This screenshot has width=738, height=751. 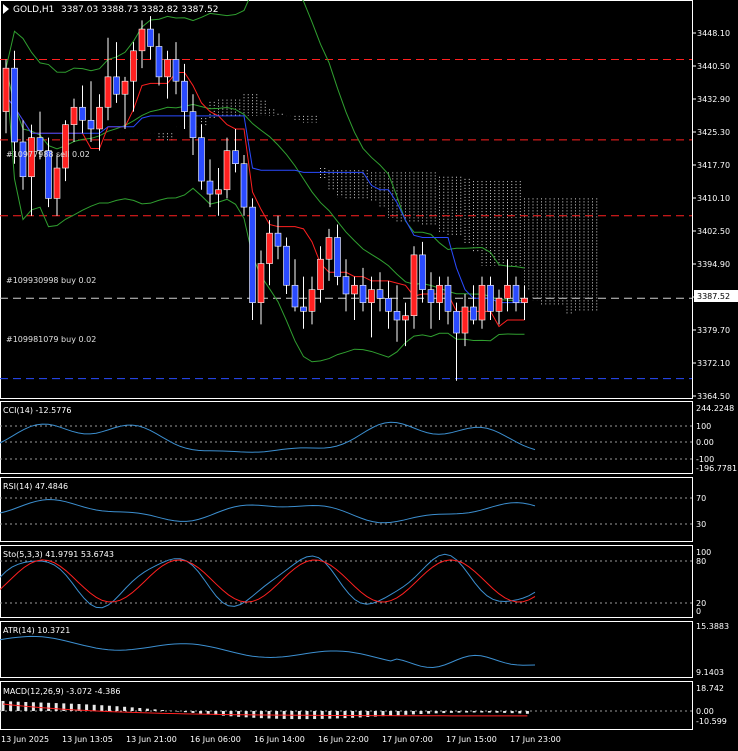 What do you see at coordinates (701, 524) in the screenshot?
I see `rsi-30-label: 30` at bounding box center [701, 524].